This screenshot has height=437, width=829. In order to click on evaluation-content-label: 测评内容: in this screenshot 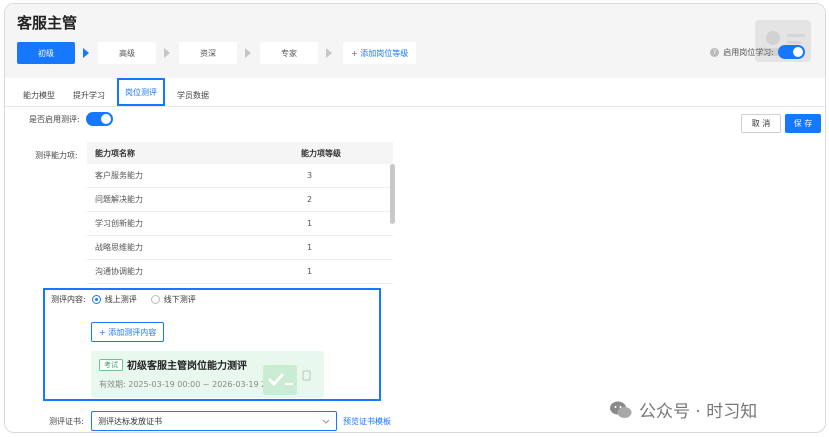, I will do `click(68, 299)`.